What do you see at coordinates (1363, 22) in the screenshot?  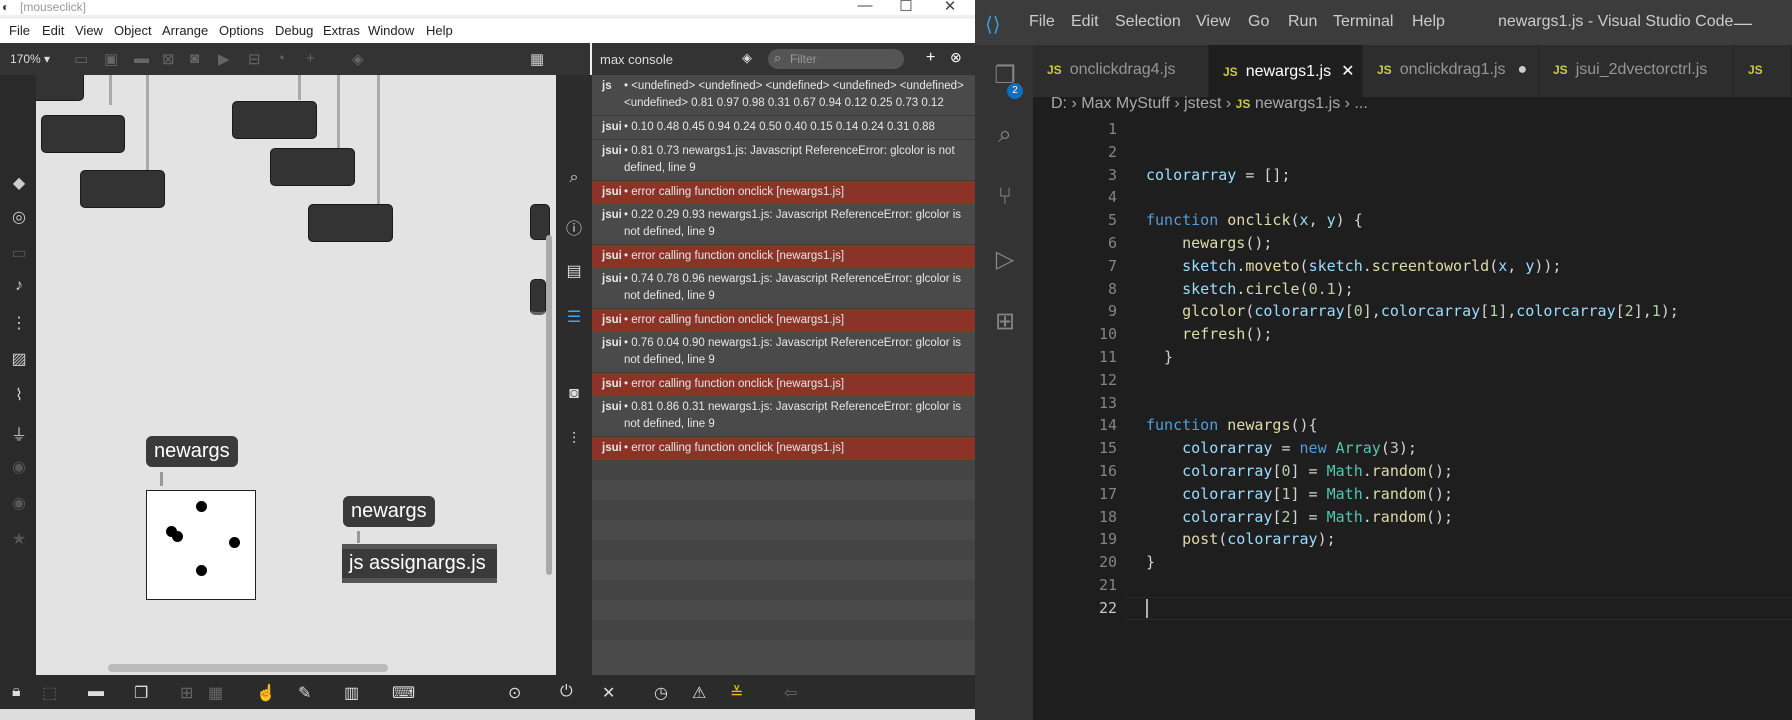 I see `vs-menu-terminal: Terminal` at bounding box center [1363, 22].